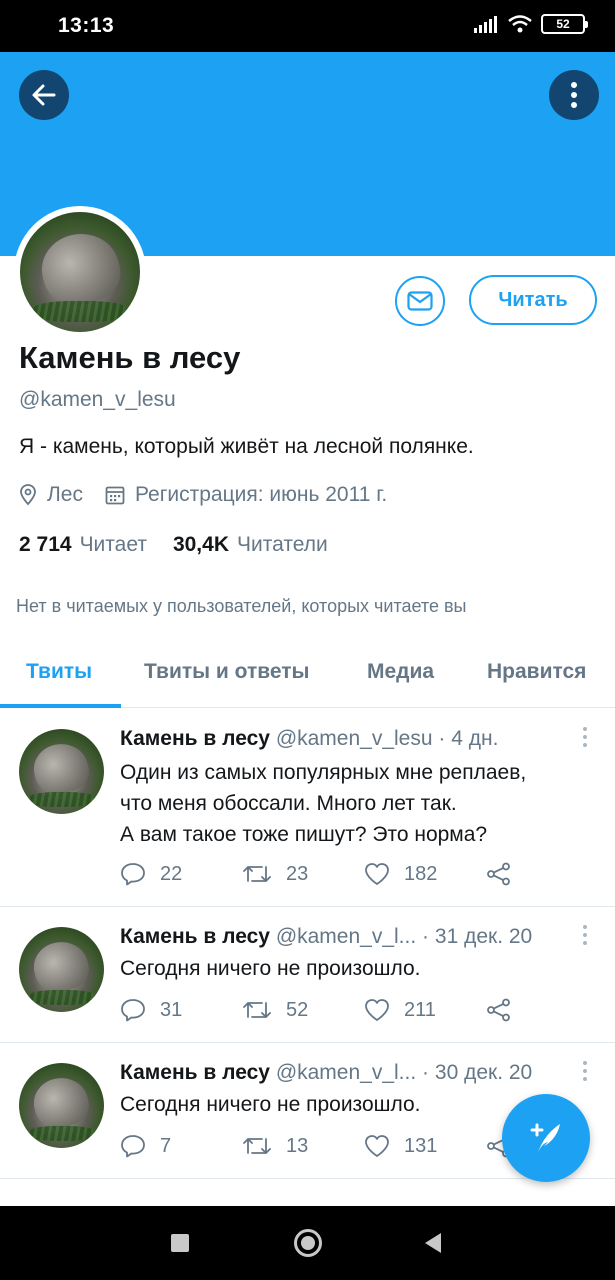 Image resolution: width=615 pixels, height=1280 pixels. I want to click on profile-avatar, so click(80, 272).